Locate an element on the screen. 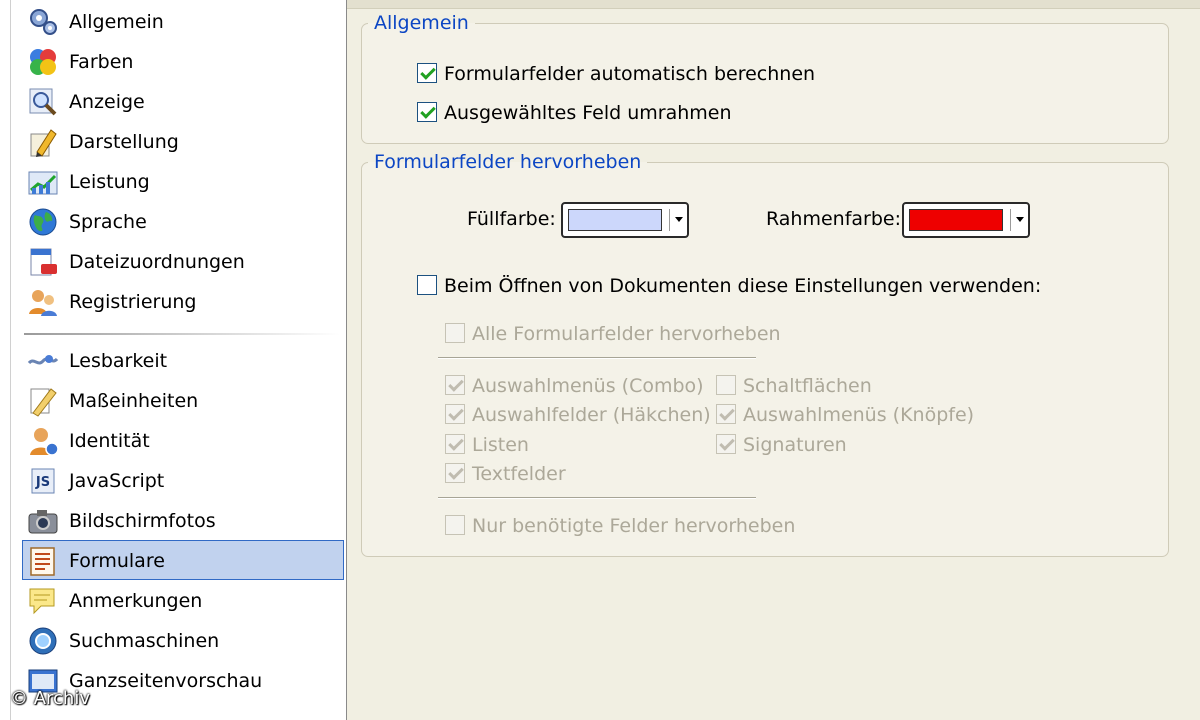  sidebar-item-label: Registrierung is located at coordinates (133, 302).